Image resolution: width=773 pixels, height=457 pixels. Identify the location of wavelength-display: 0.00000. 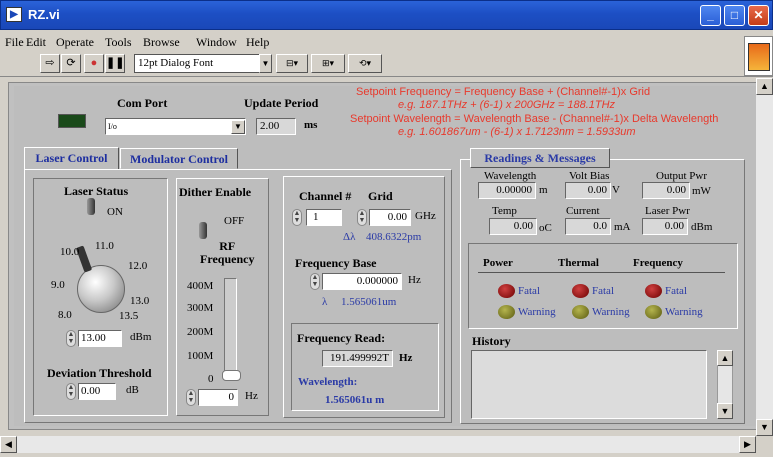
(507, 190).